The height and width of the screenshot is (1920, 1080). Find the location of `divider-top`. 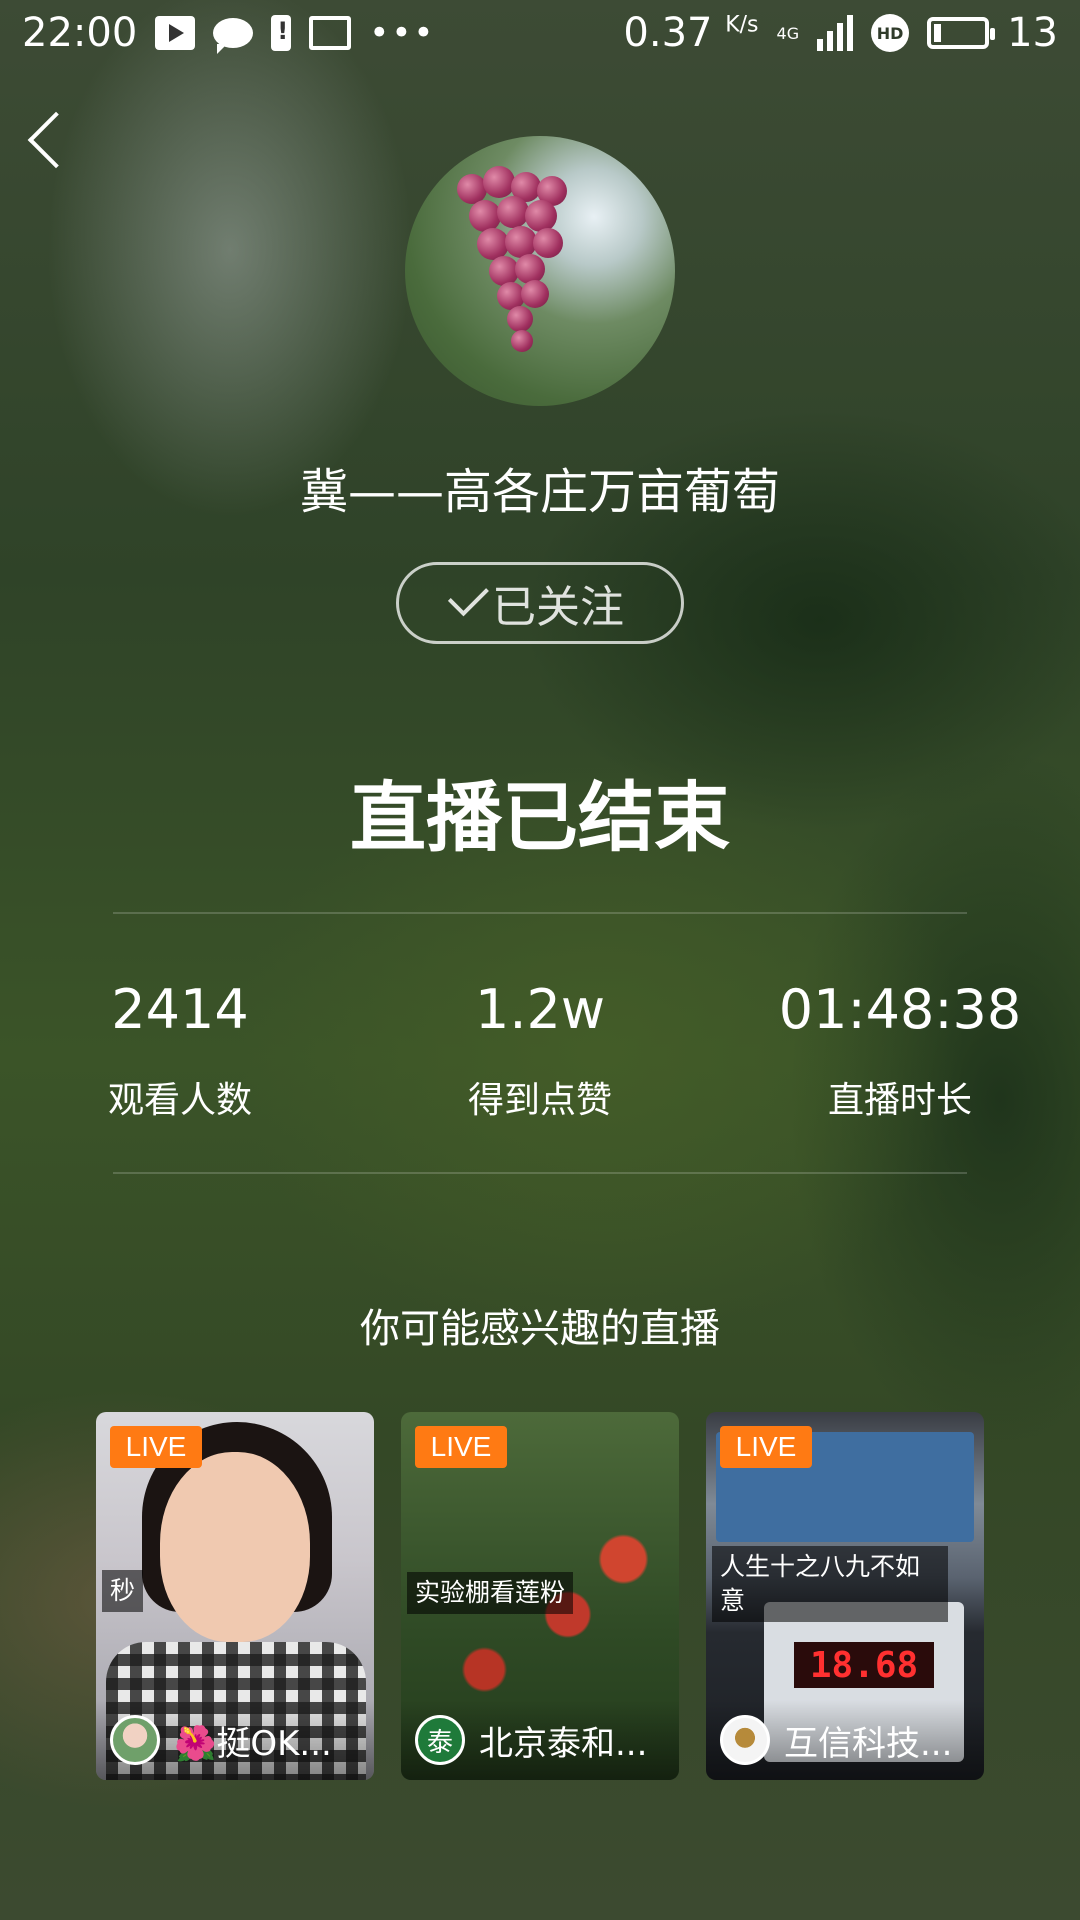

divider-top is located at coordinates (540, 913).